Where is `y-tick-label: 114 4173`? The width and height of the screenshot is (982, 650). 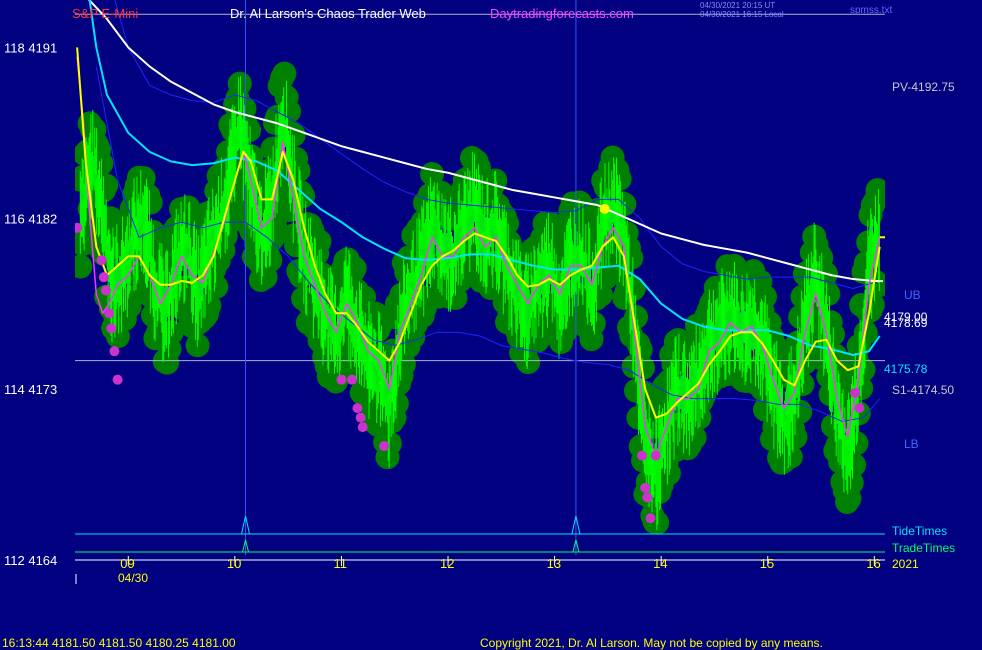 y-tick-label: 114 4173 is located at coordinates (30, 389).